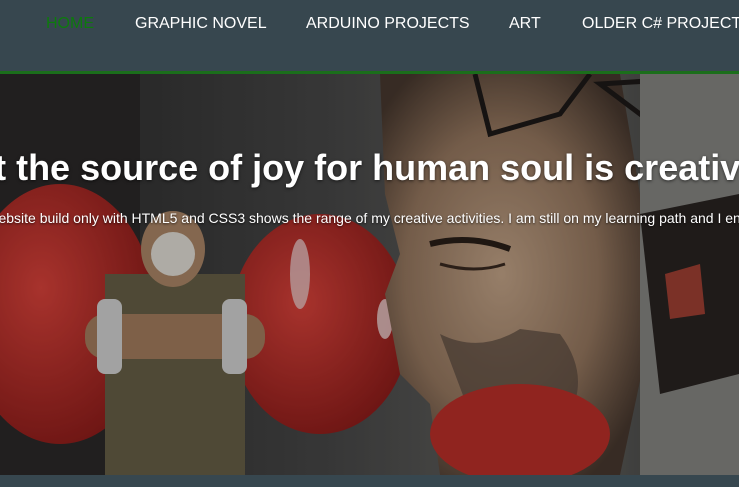 The height and width of the screenshot is (487, 739). What do you see at coordinates (660, 24) in the screenshot?
I see `nav-item-older-csharp-projects: OLDER C# PROJECTS` at bounding box center [660, 24].